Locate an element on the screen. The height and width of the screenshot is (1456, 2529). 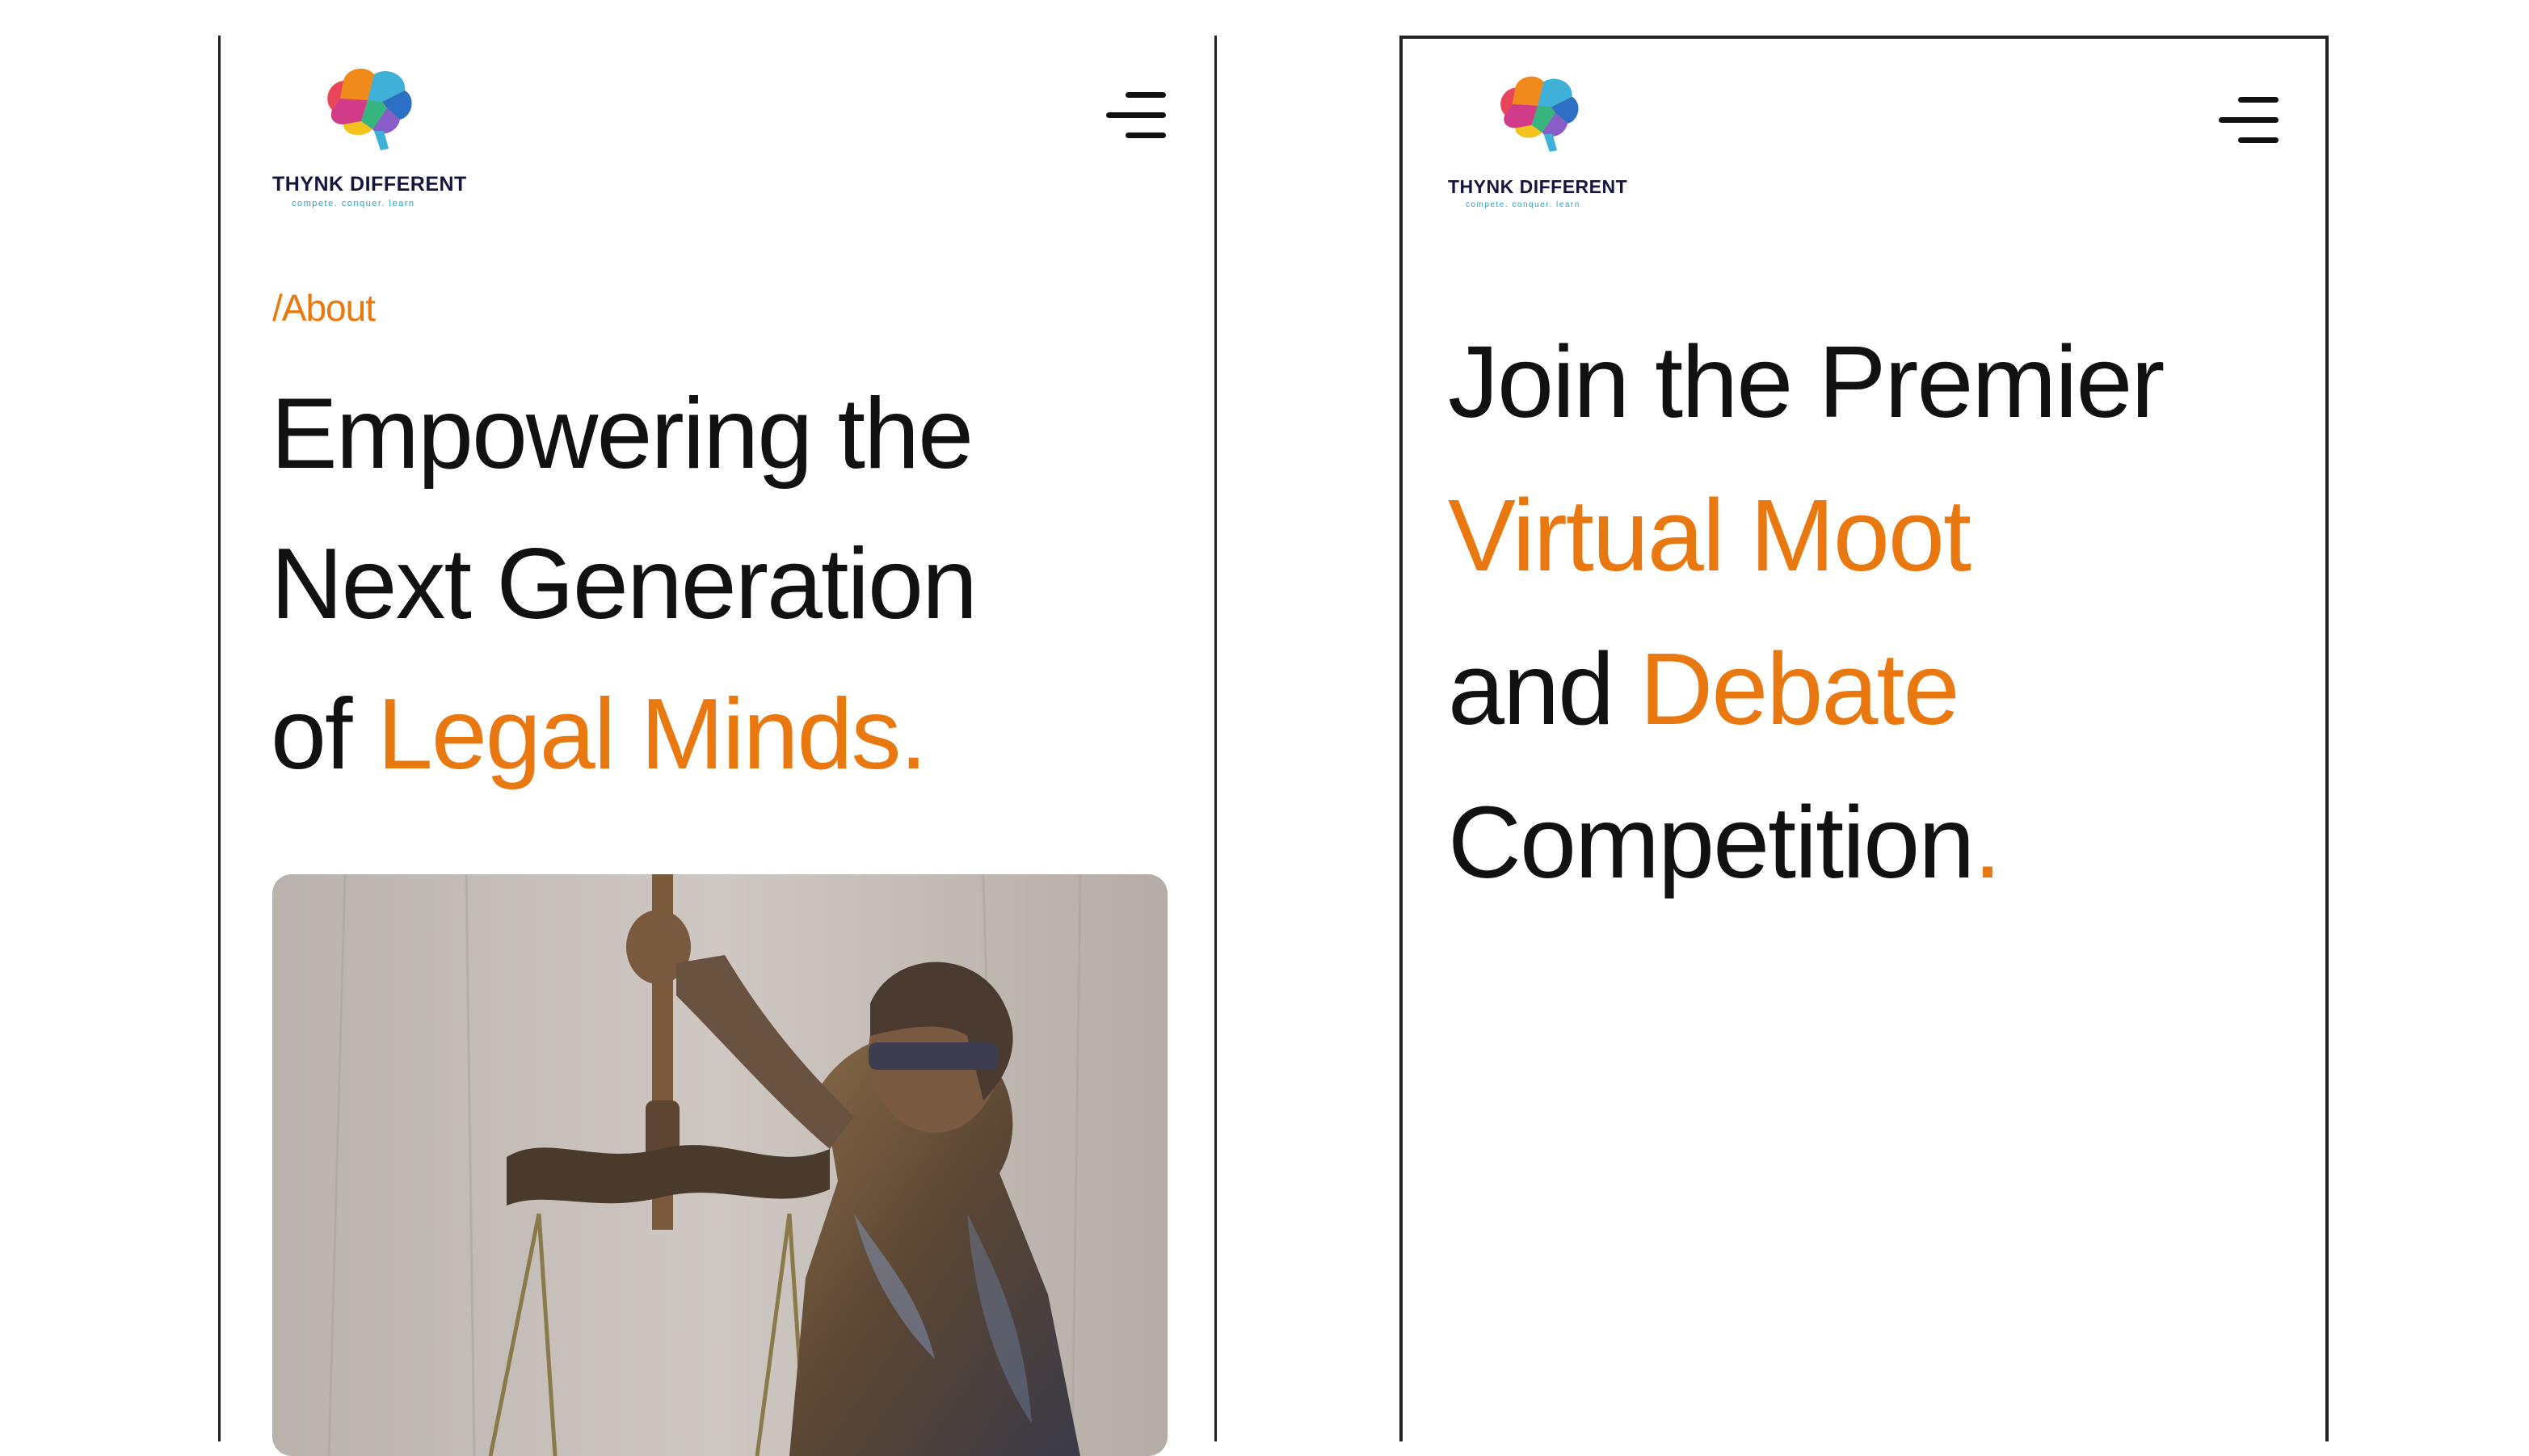
lady-justice-statue-icon is located at coordinates (720, 1165).